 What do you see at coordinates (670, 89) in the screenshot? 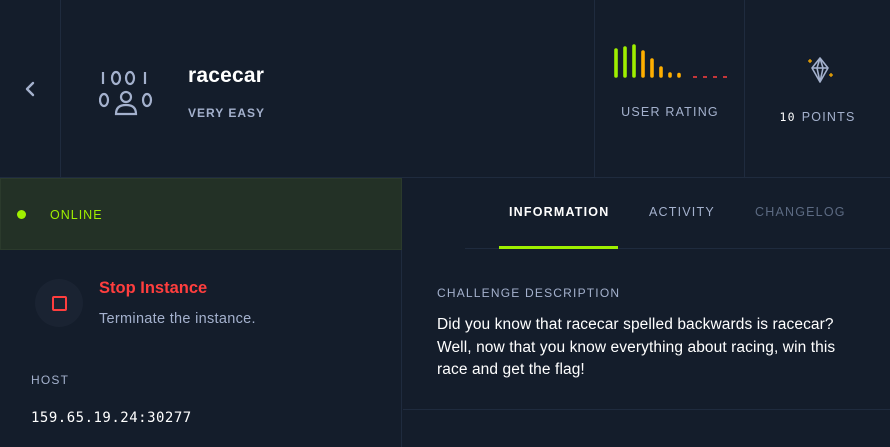
I see `user-rating: USER RATING` at bounding box center [670, 89].